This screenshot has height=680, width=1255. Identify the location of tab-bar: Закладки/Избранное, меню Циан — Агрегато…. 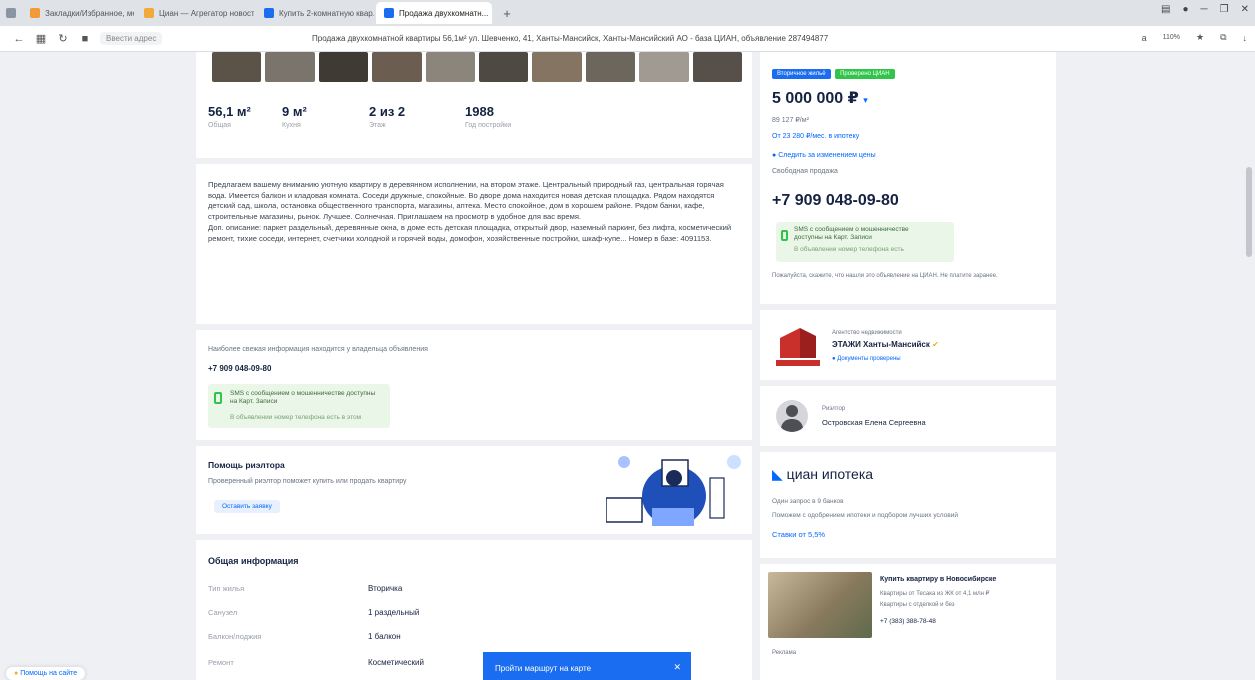
(627, 13).